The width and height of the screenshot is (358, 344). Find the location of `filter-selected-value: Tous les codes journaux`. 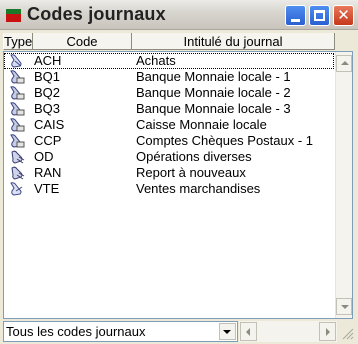

filter-selected-value: Tous les codes journaux is located at coordinates (76, 331).